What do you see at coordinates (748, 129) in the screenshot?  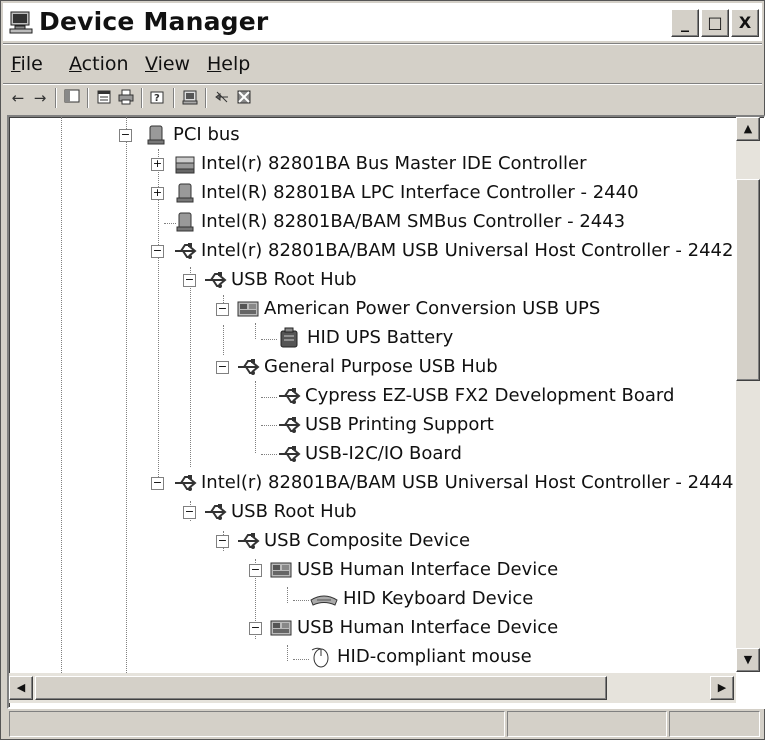 I see `scroll-up-button: ▲` at bounding box center [748, 129].